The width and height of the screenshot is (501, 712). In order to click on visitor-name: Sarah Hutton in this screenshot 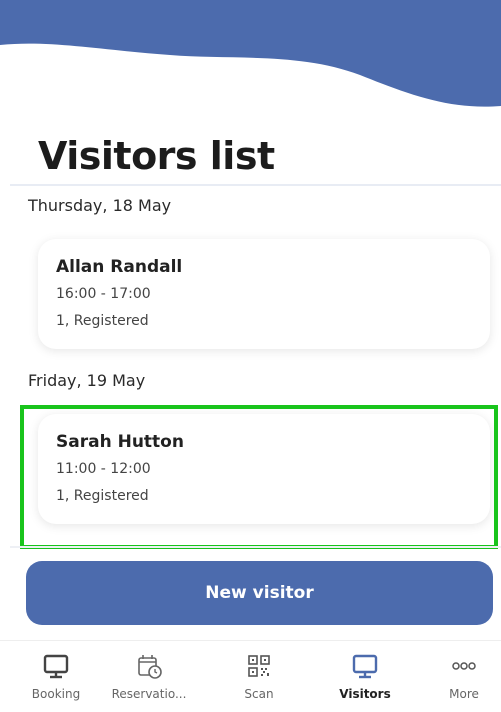, I will do `click(120, 442)`.